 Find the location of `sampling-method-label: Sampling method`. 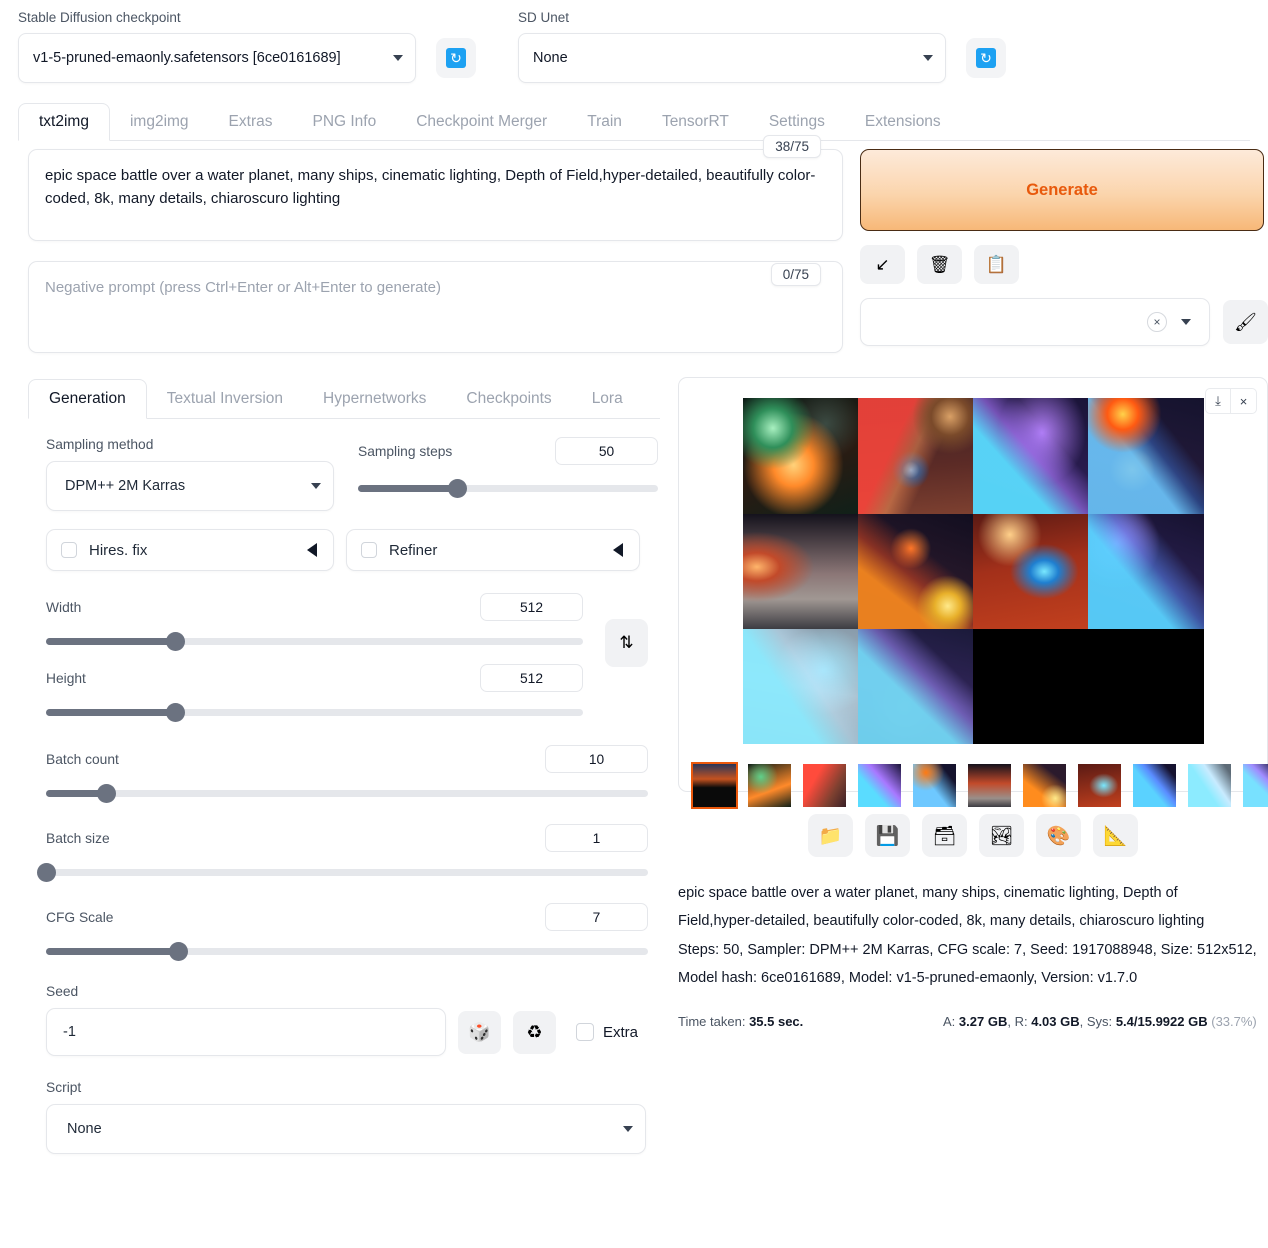

sampling-method-label: Sampling method is located at coordinates (100, 445).